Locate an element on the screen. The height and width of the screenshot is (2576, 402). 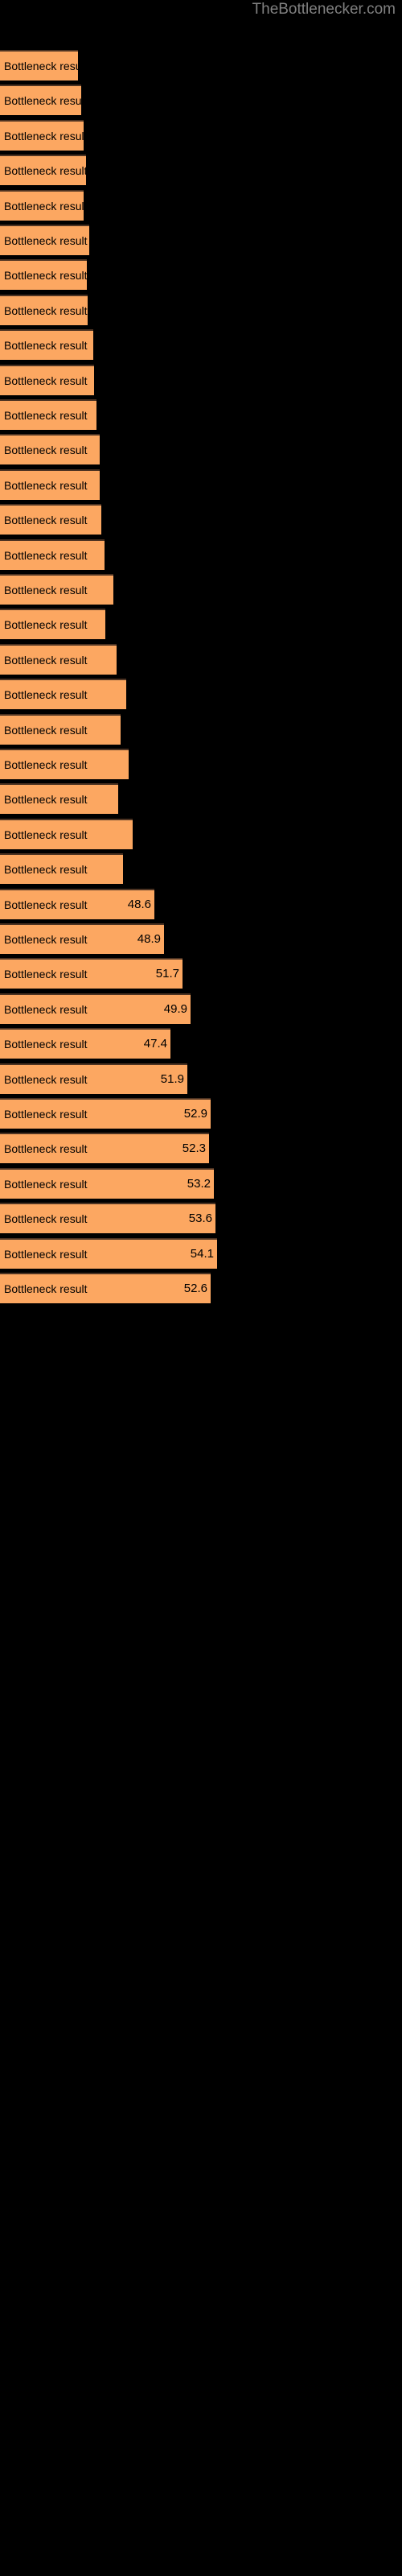
bar-content: Bottleneck result 49.9 is located at coordinates (95, 1009).